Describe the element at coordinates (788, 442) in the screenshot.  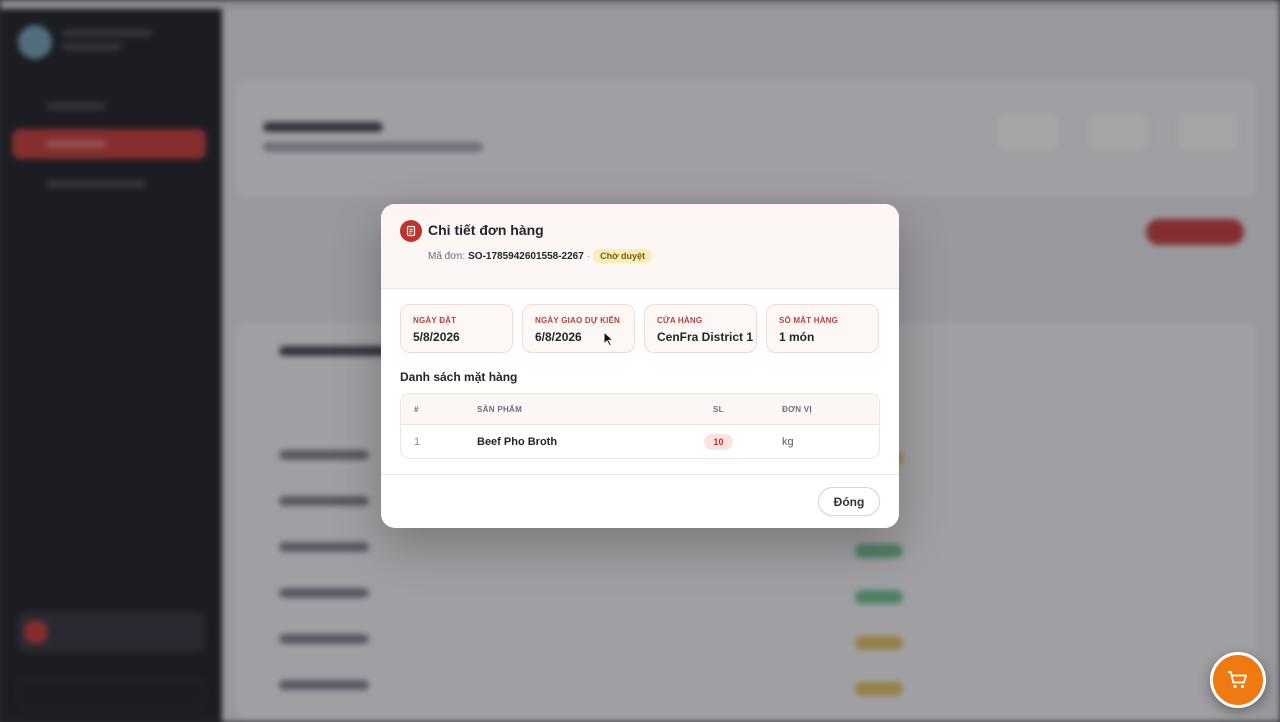
I see `row-unit: kg` at that location.